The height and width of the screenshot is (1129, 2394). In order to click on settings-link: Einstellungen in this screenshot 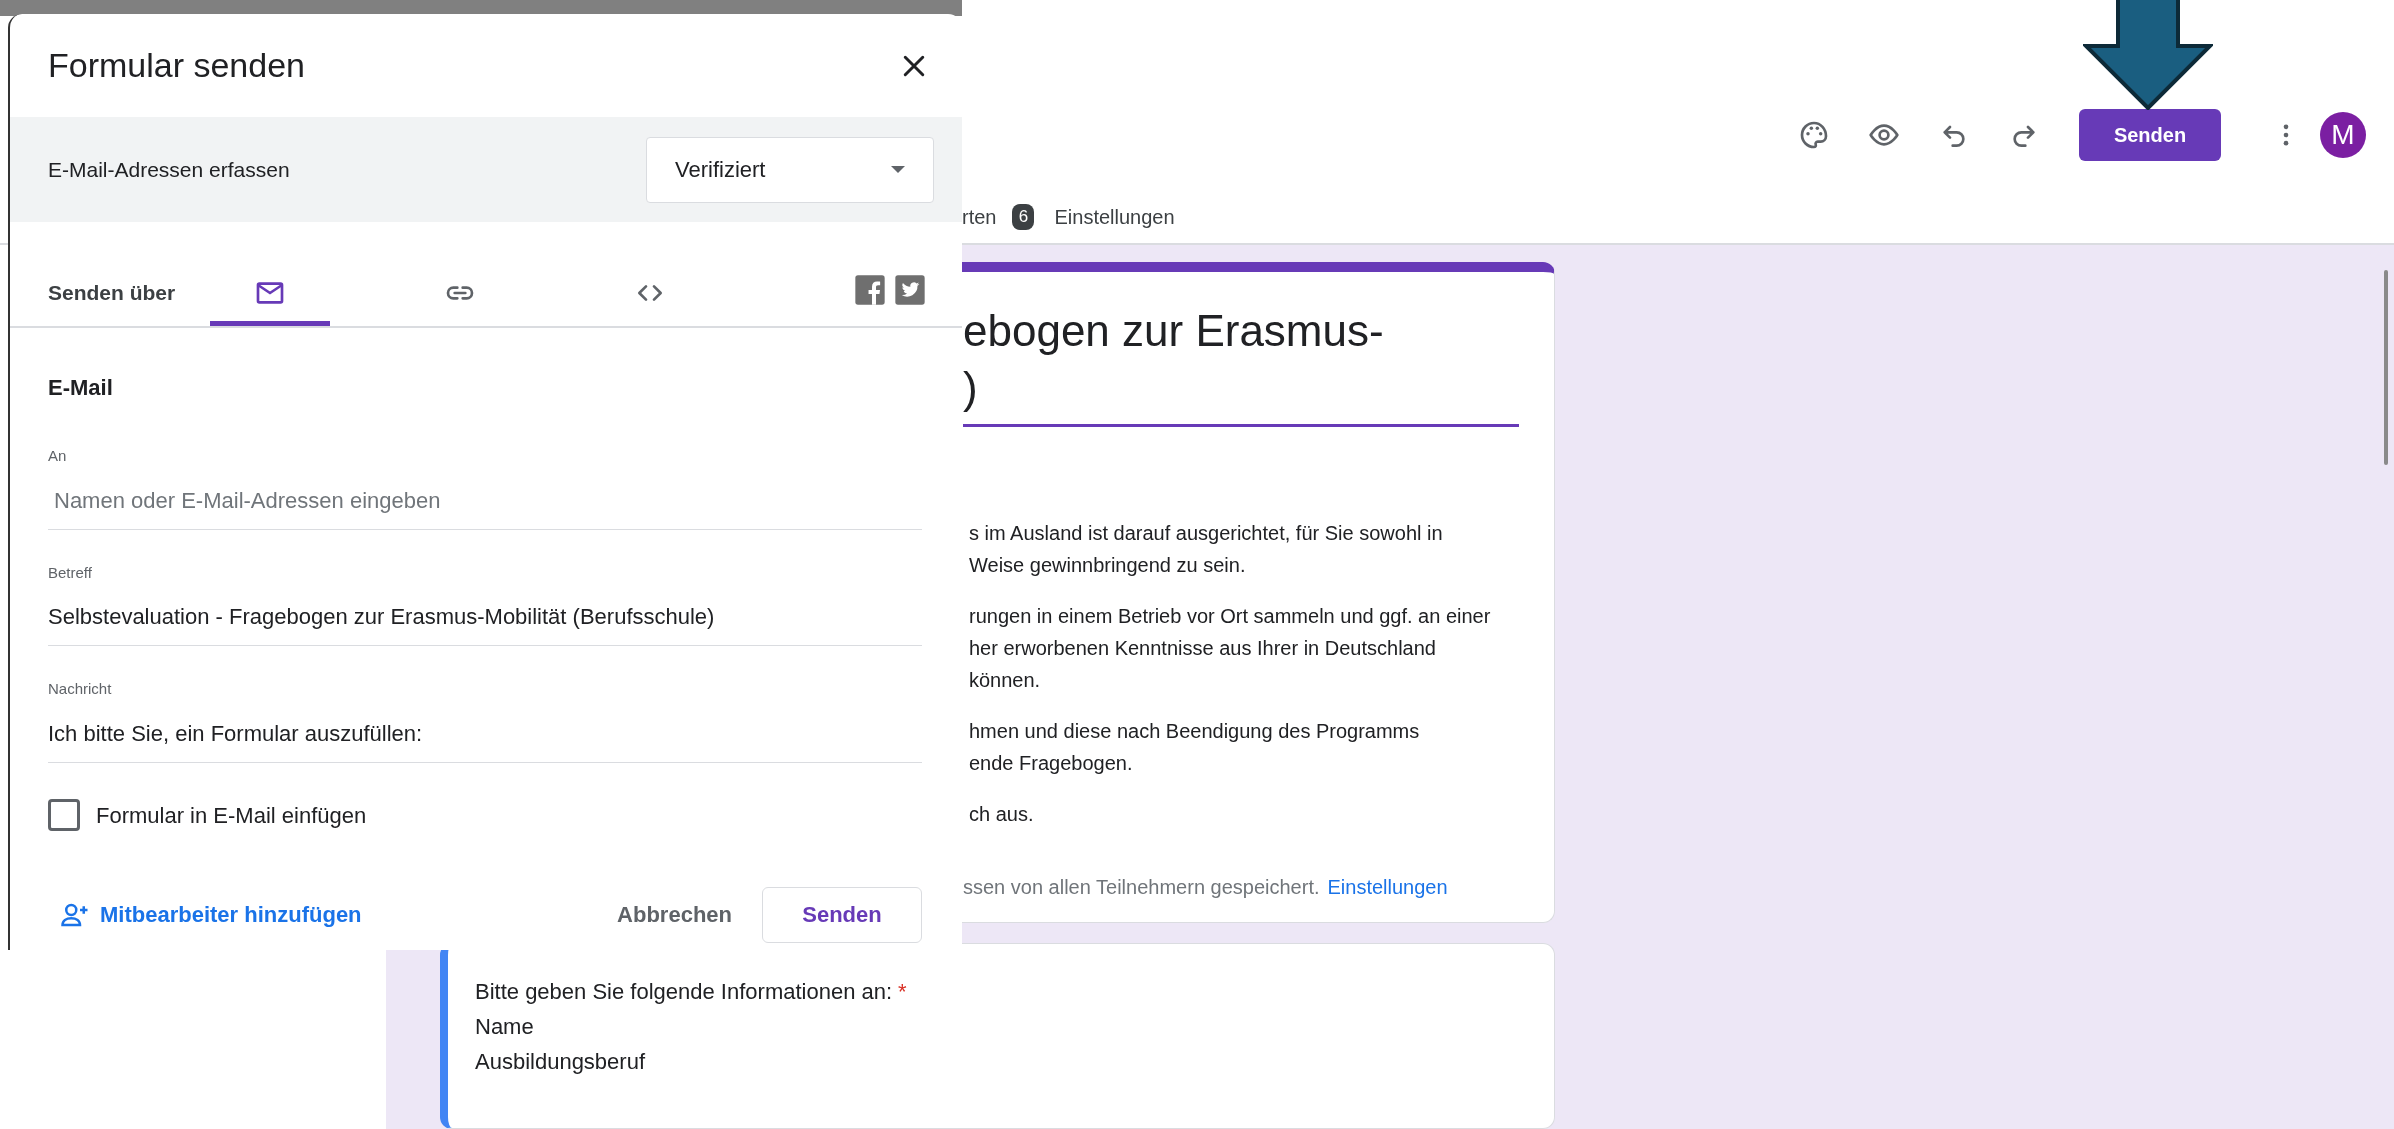, I will do `click(1387, 887)`.